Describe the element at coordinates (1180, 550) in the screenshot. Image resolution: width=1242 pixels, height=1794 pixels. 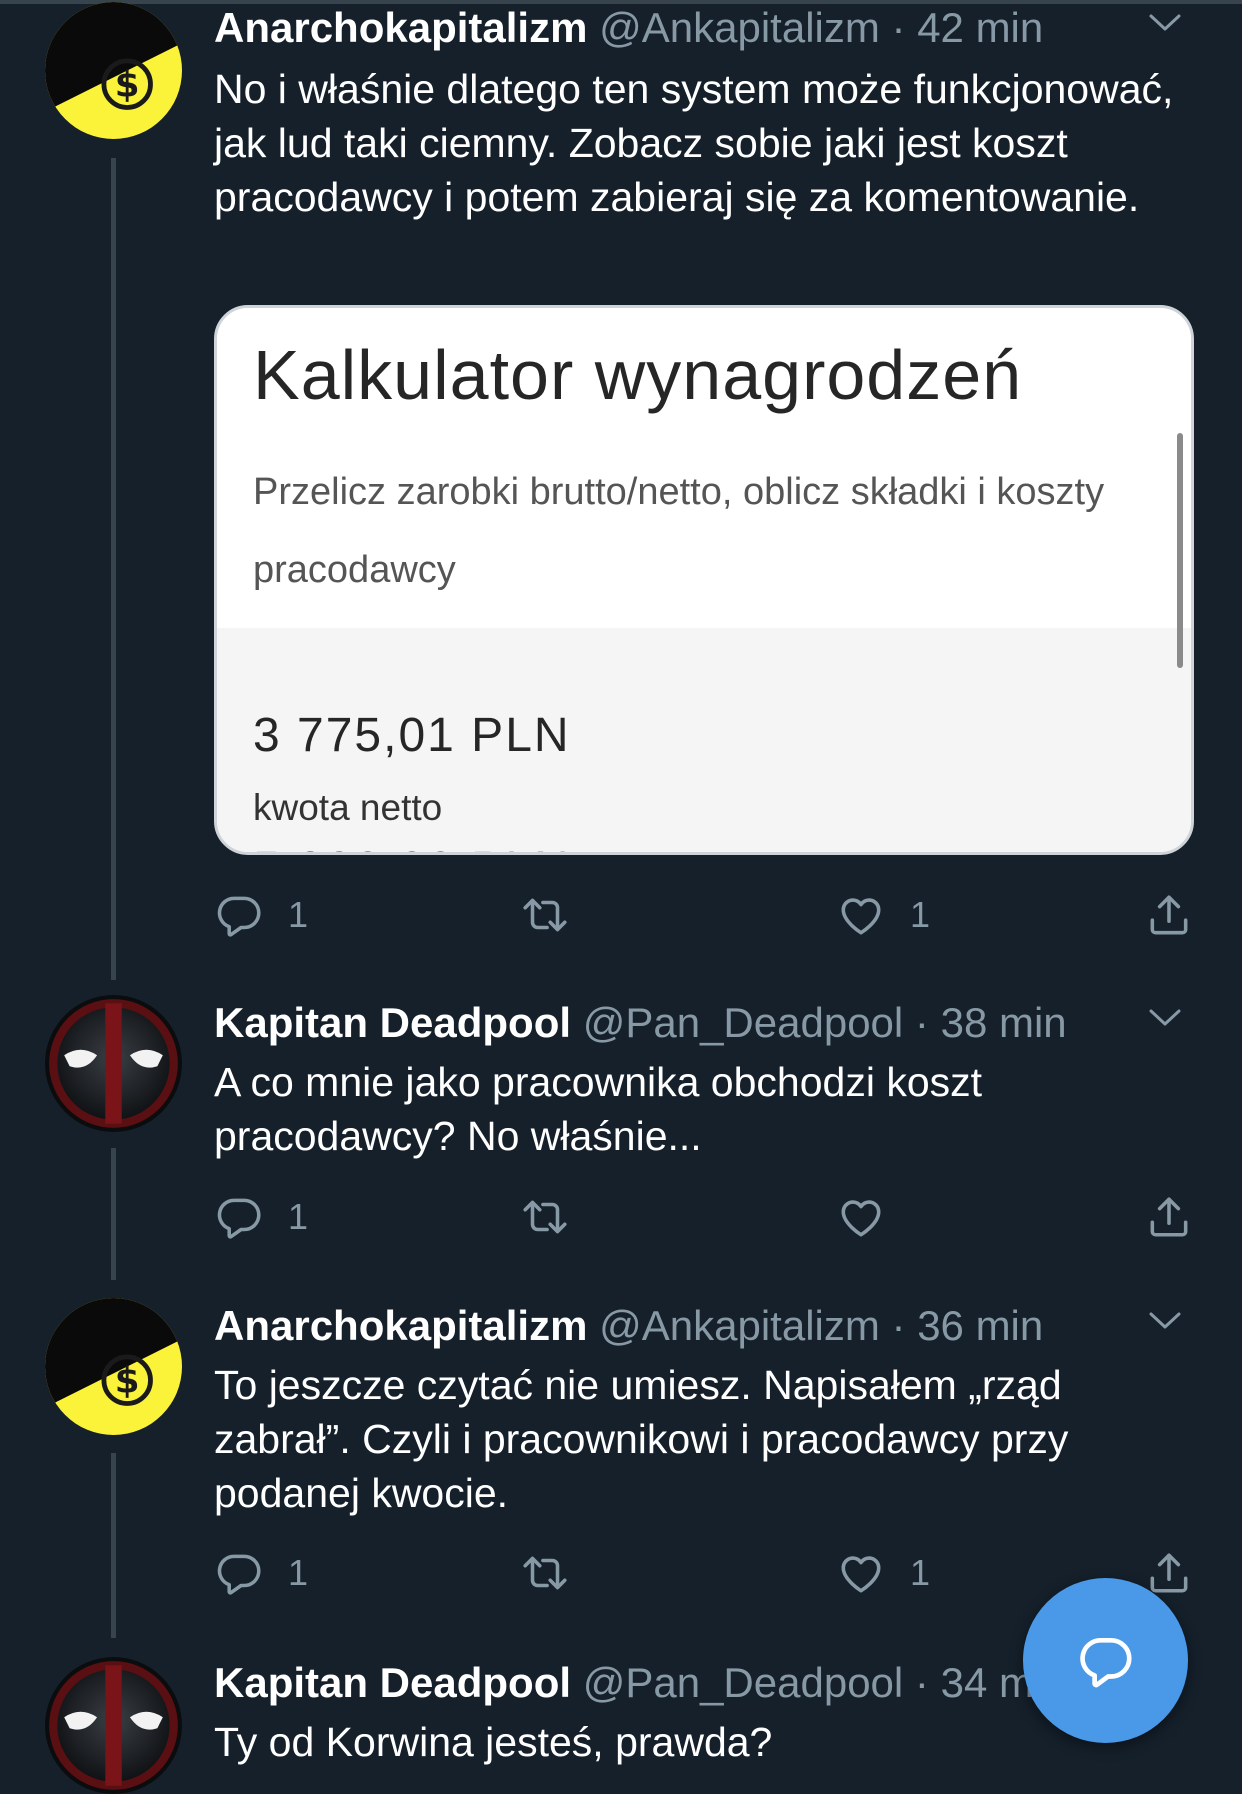
I see `scrollbar` at that location.